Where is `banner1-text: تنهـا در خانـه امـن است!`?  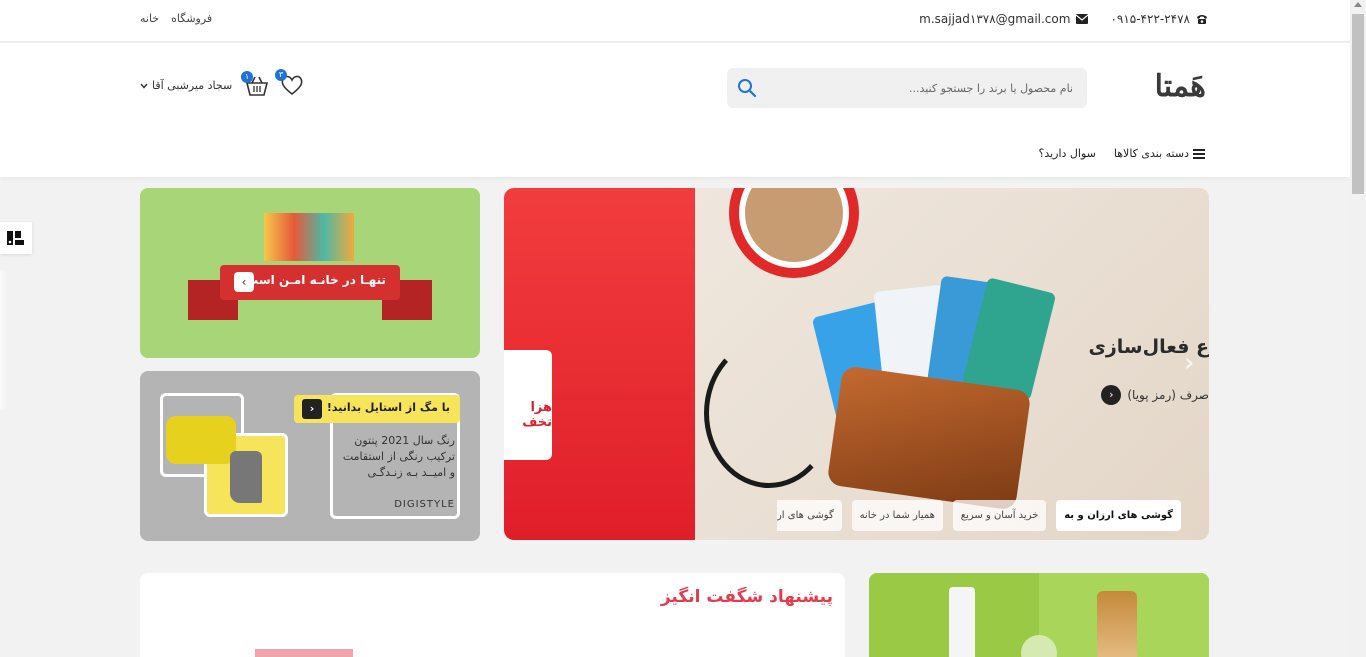
banner1-text: تنهـا در خانـه امـن است! is located at coordinates (313, 280).